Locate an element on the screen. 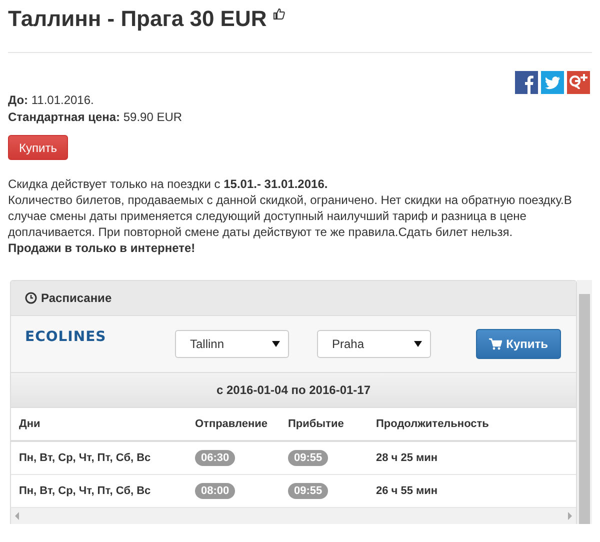 The width and height of the screenshot is (600, 542). clock-icon is located at coordinates (31, 298).